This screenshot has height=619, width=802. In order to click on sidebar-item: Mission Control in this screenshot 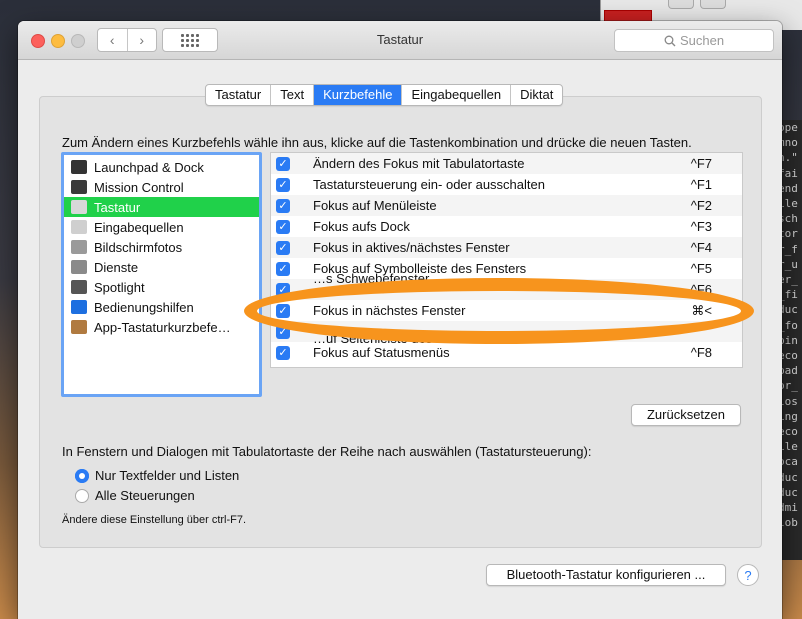, I will do `click(161, 187)`.